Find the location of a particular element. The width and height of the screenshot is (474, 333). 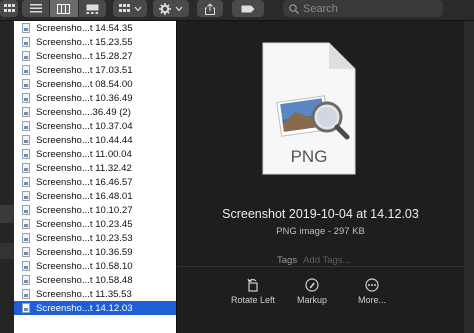

gallery-view-button is located at coordinates (92, 8).